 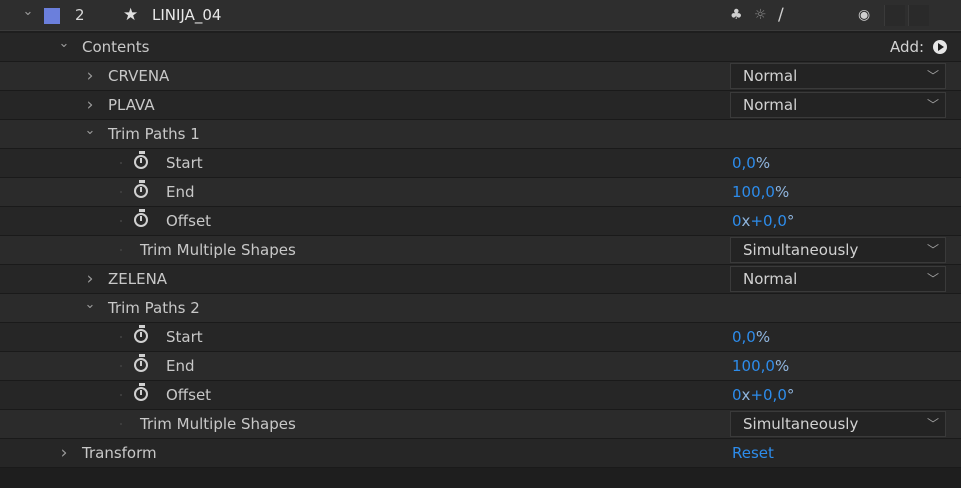 What do you see at coordinates (480, 424) in the screenshot?
I see `trim2-multiple-row: Trim Multiple Shapes Simultaneously ﹀` at bounding box center [480, 424].